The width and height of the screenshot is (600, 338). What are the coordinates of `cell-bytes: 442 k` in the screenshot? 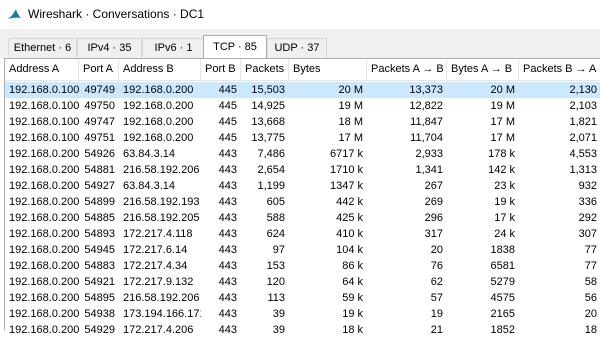 It's located at (349, 202).